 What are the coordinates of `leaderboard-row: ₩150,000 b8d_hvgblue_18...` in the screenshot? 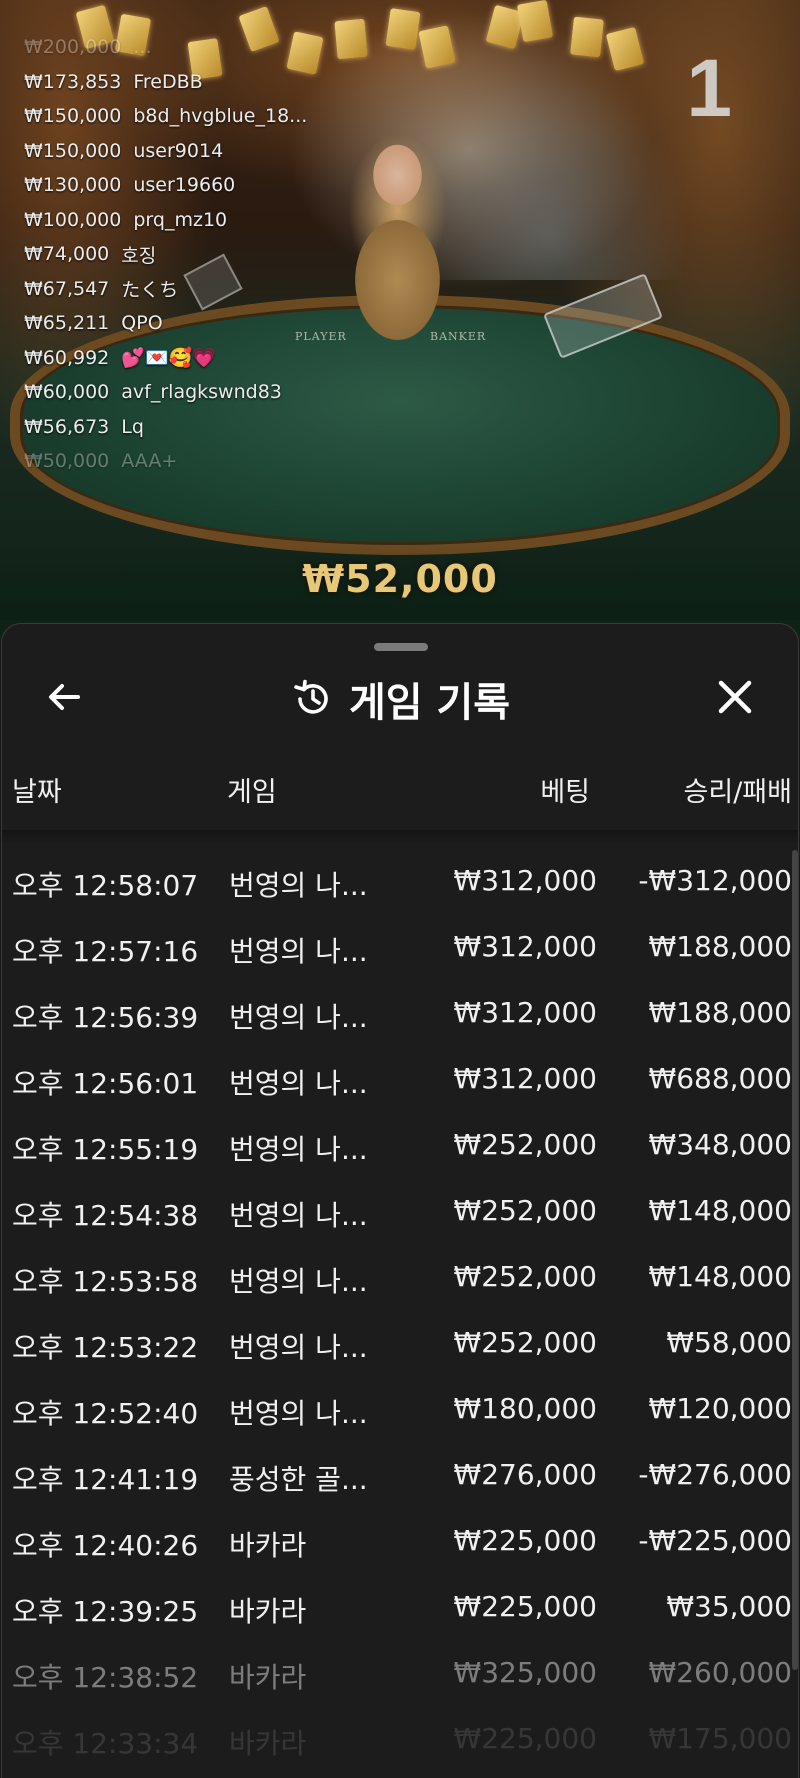 It's located at (194, 116).